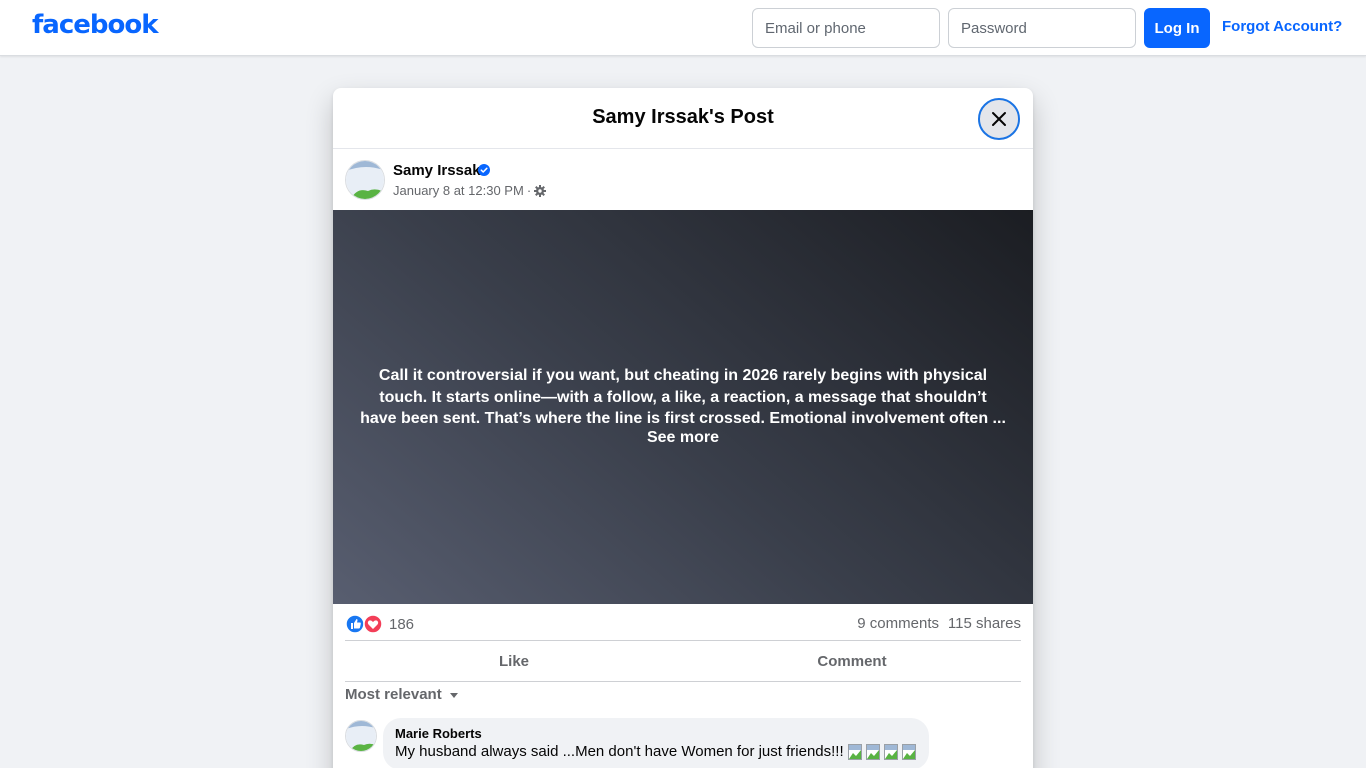  What do you see at coordinates (393, 694) in the screenshot?
I see `sort-label: Most relevant` at bounding box center [393, 694].